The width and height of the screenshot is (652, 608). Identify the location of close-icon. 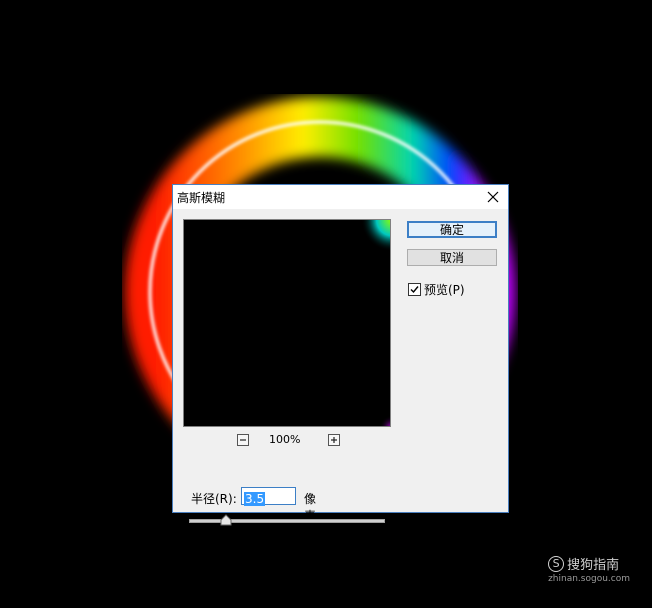
(493, 197).